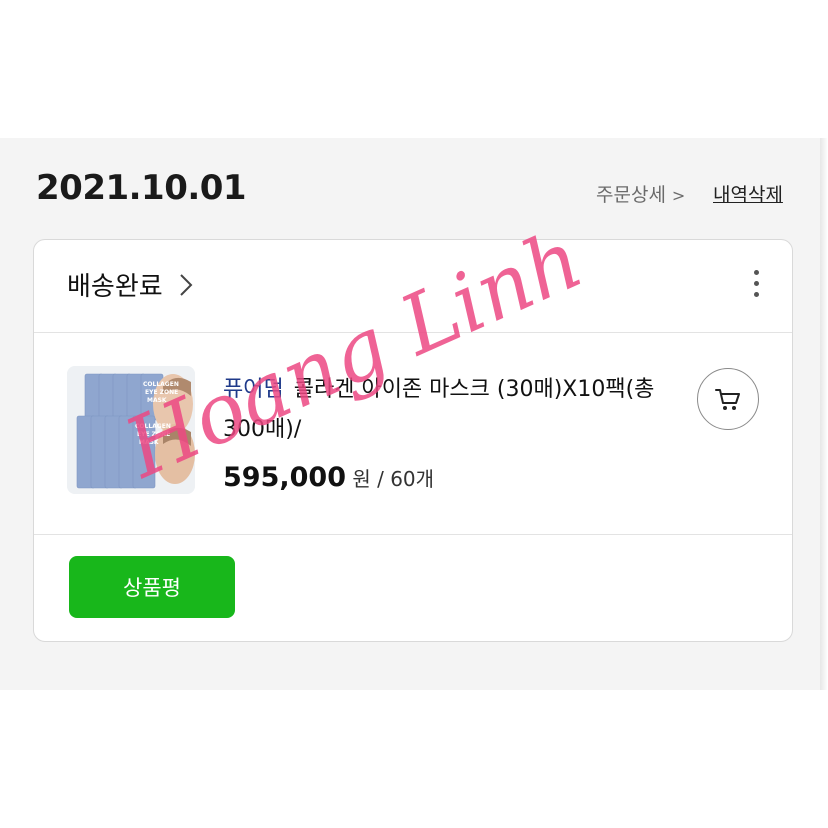 The image size is (828, 828). What do you see at coordinates (824, 414) in the screenshot?
I see `edge-shadow` at bounding box center [824, 414].